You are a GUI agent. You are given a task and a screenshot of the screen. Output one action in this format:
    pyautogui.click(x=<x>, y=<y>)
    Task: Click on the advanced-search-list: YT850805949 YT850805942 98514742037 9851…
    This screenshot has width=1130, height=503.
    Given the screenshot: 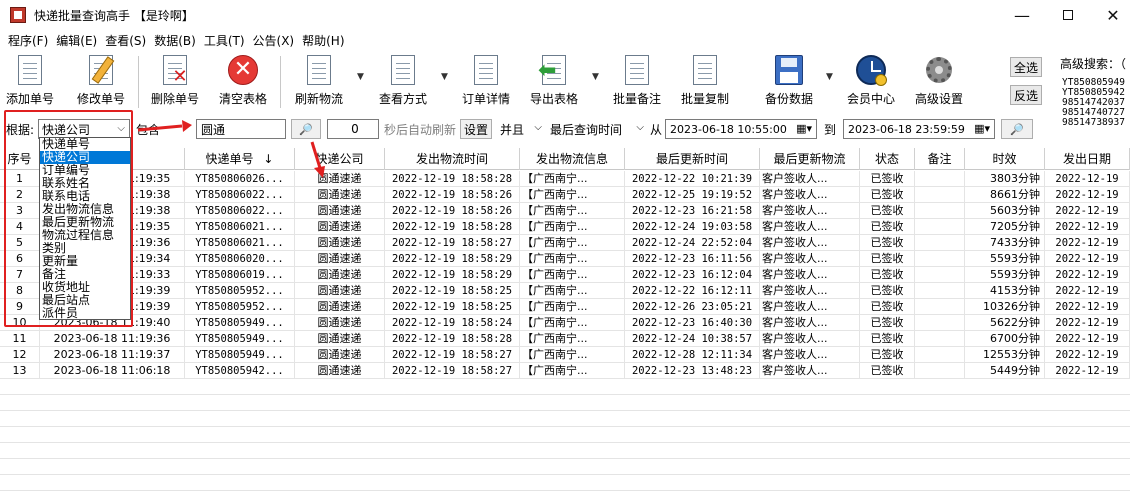 What is the action you would take?
    pyautogui.click(x=1093, y=103)
    